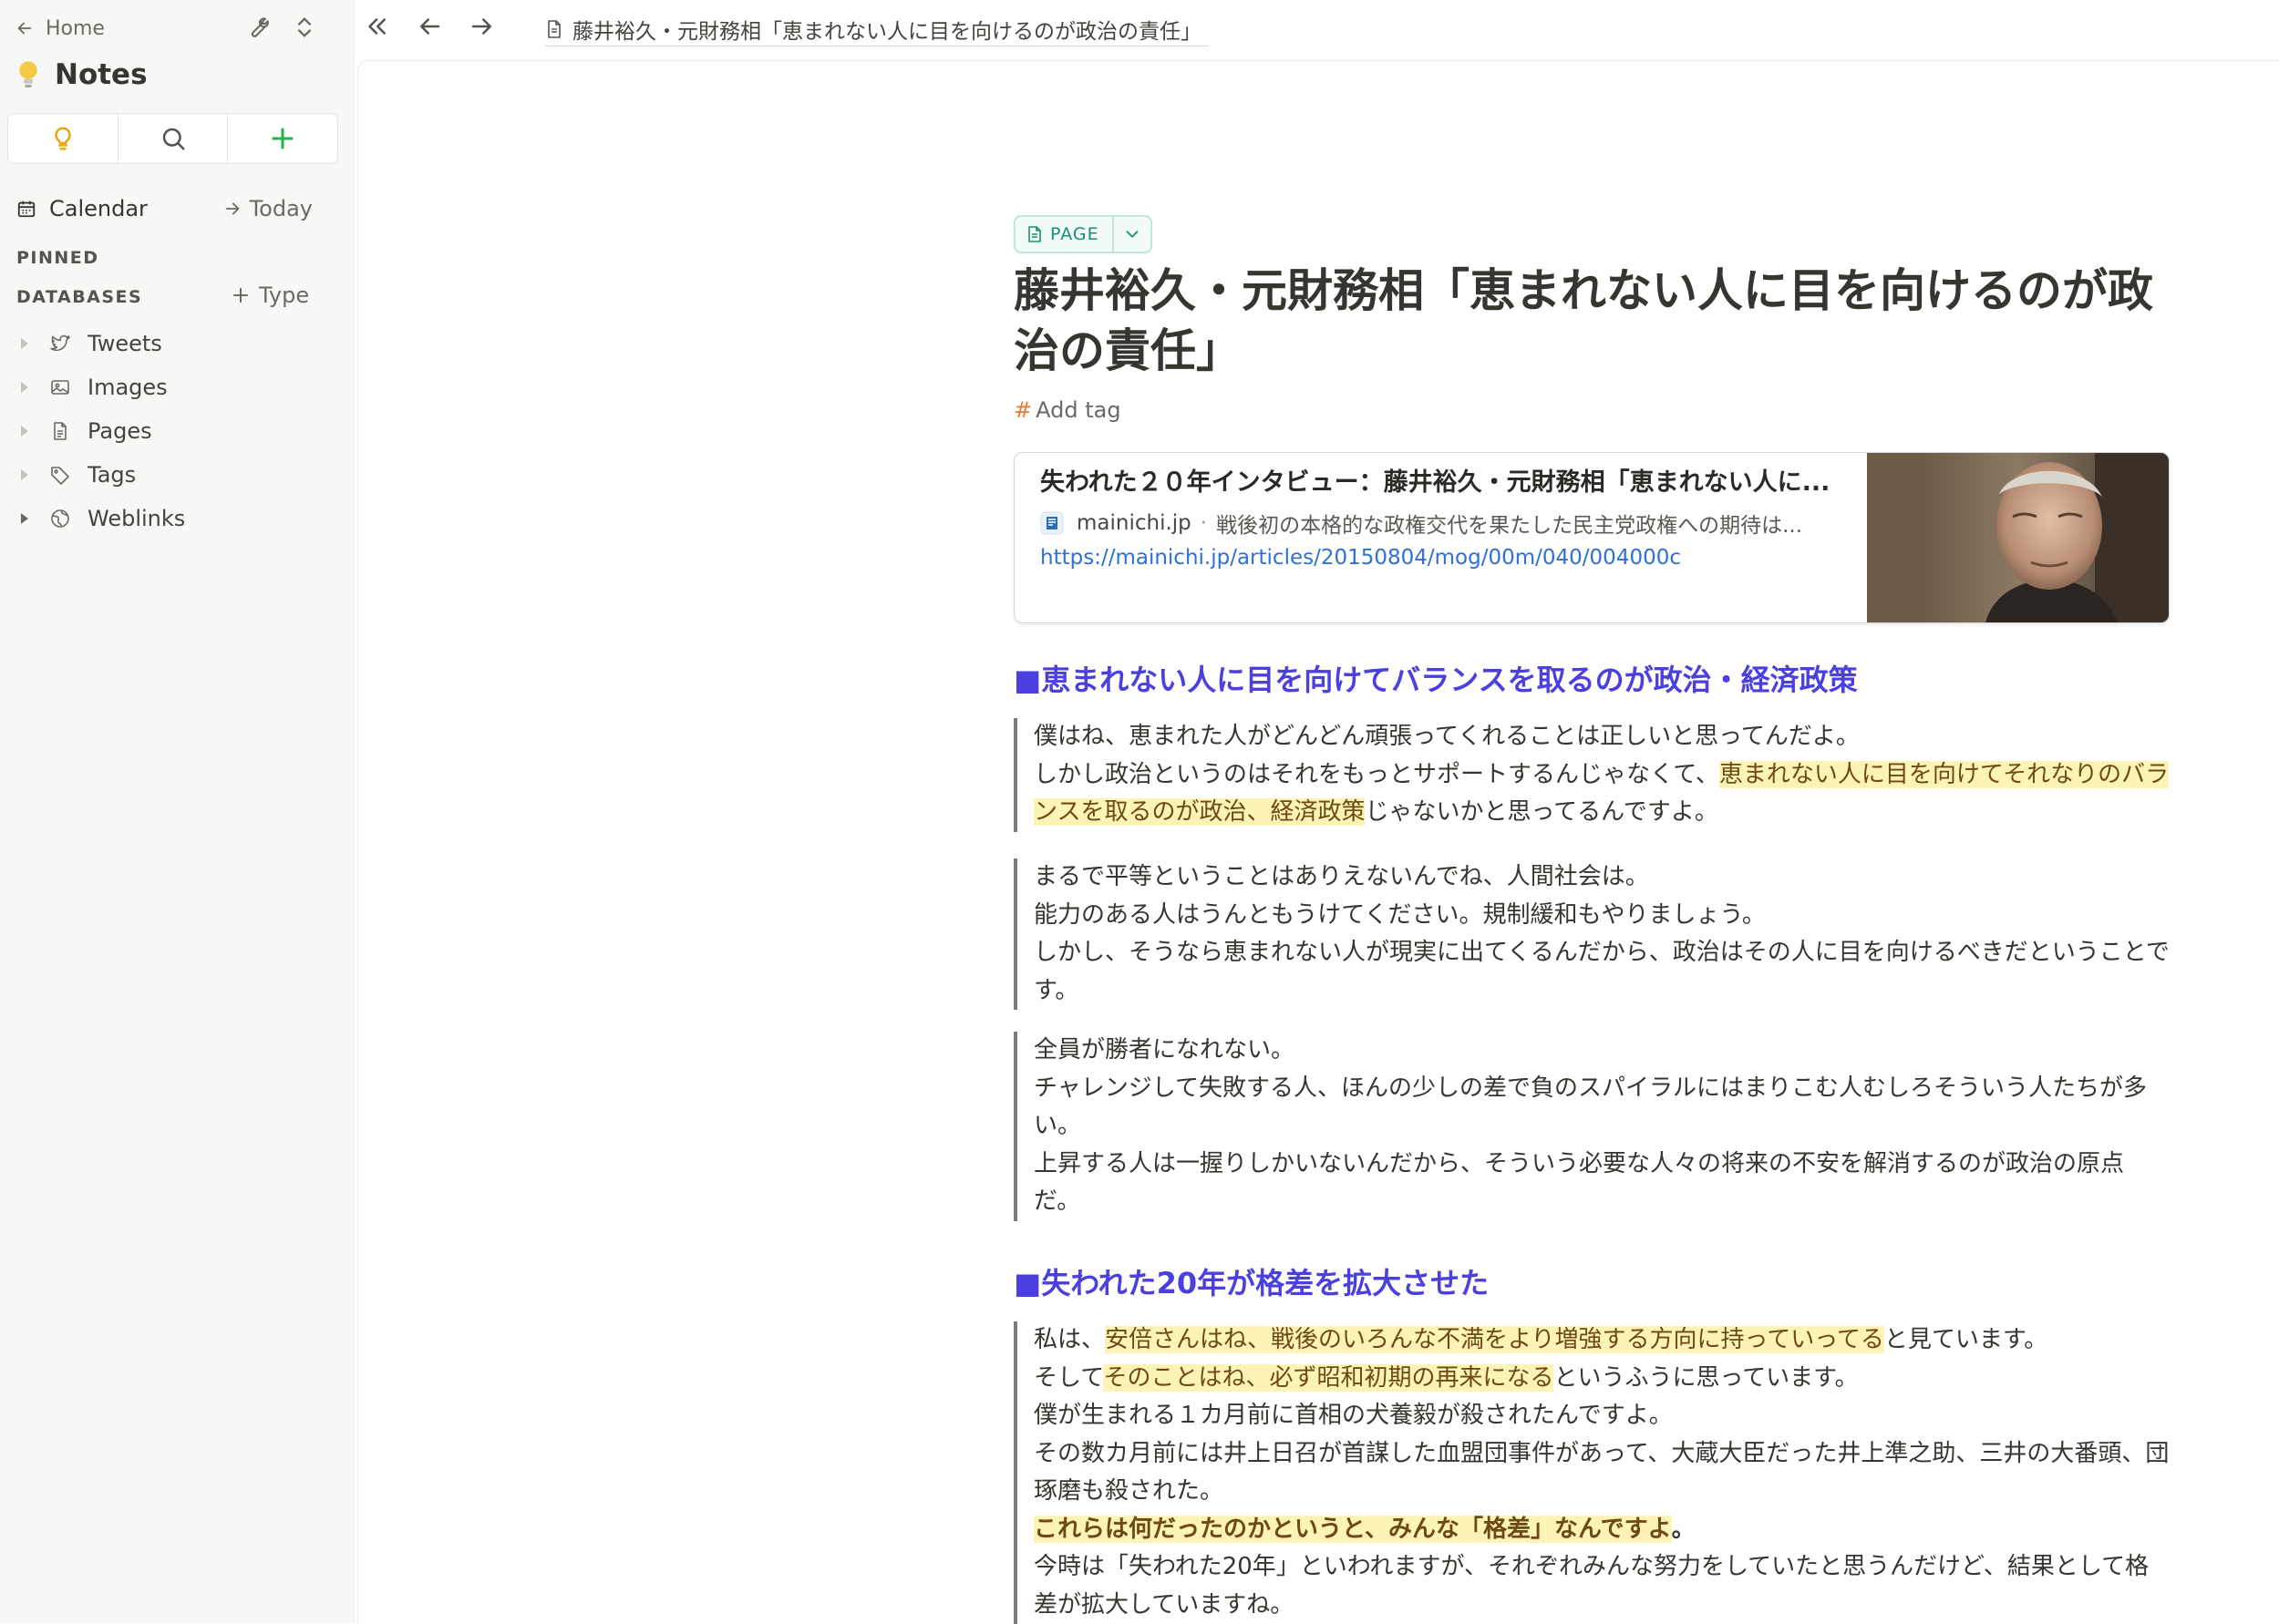  Describe the element at coordinates (1074, 234) in the screenshot. I see `page-badge-label: PAGE` at that location.